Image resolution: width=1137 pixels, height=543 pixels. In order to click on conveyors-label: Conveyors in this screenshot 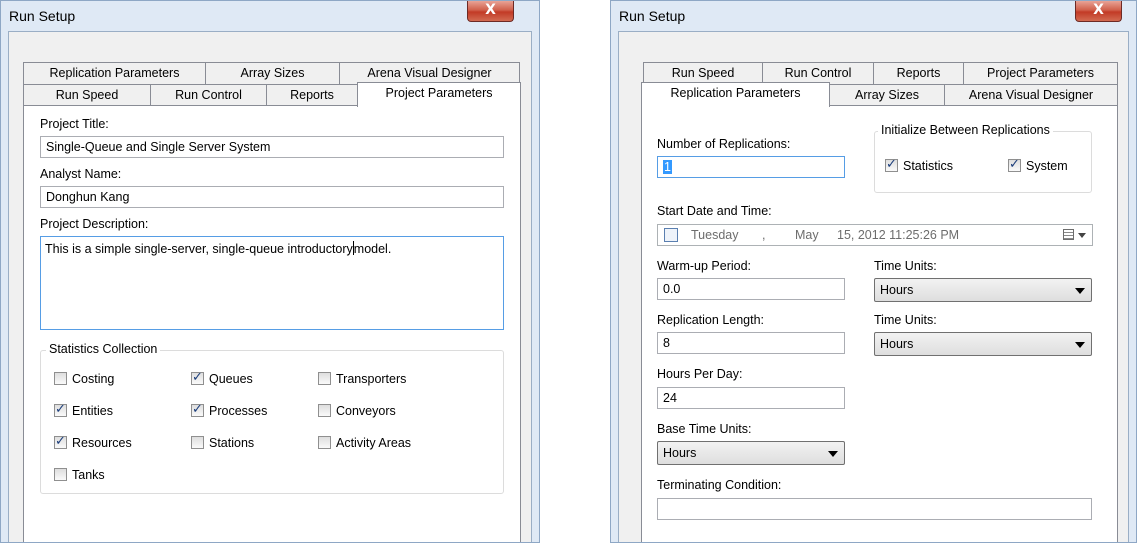, I will do `click(366, 411)`.